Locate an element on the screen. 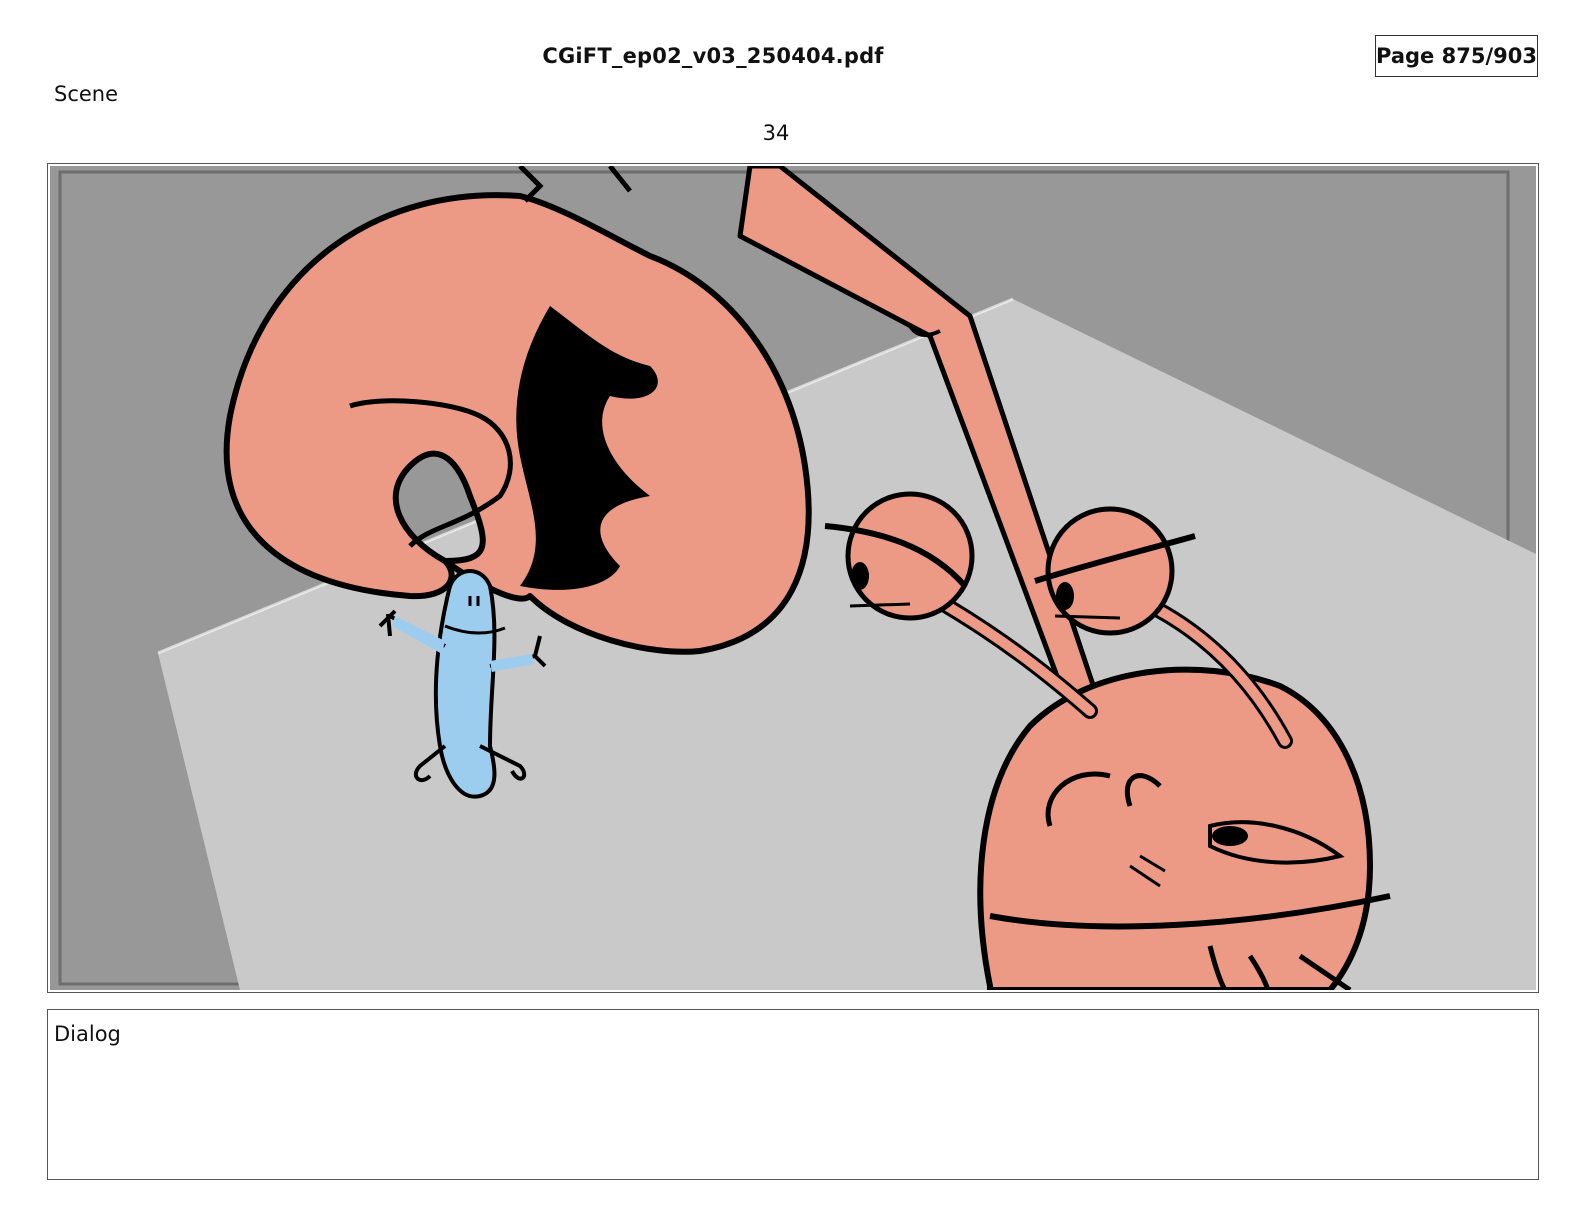 Image resolution: width=1584 pixels, height=1224 pixels. page-indicator: Page 875/903 is located at coordinates (1456, 56).